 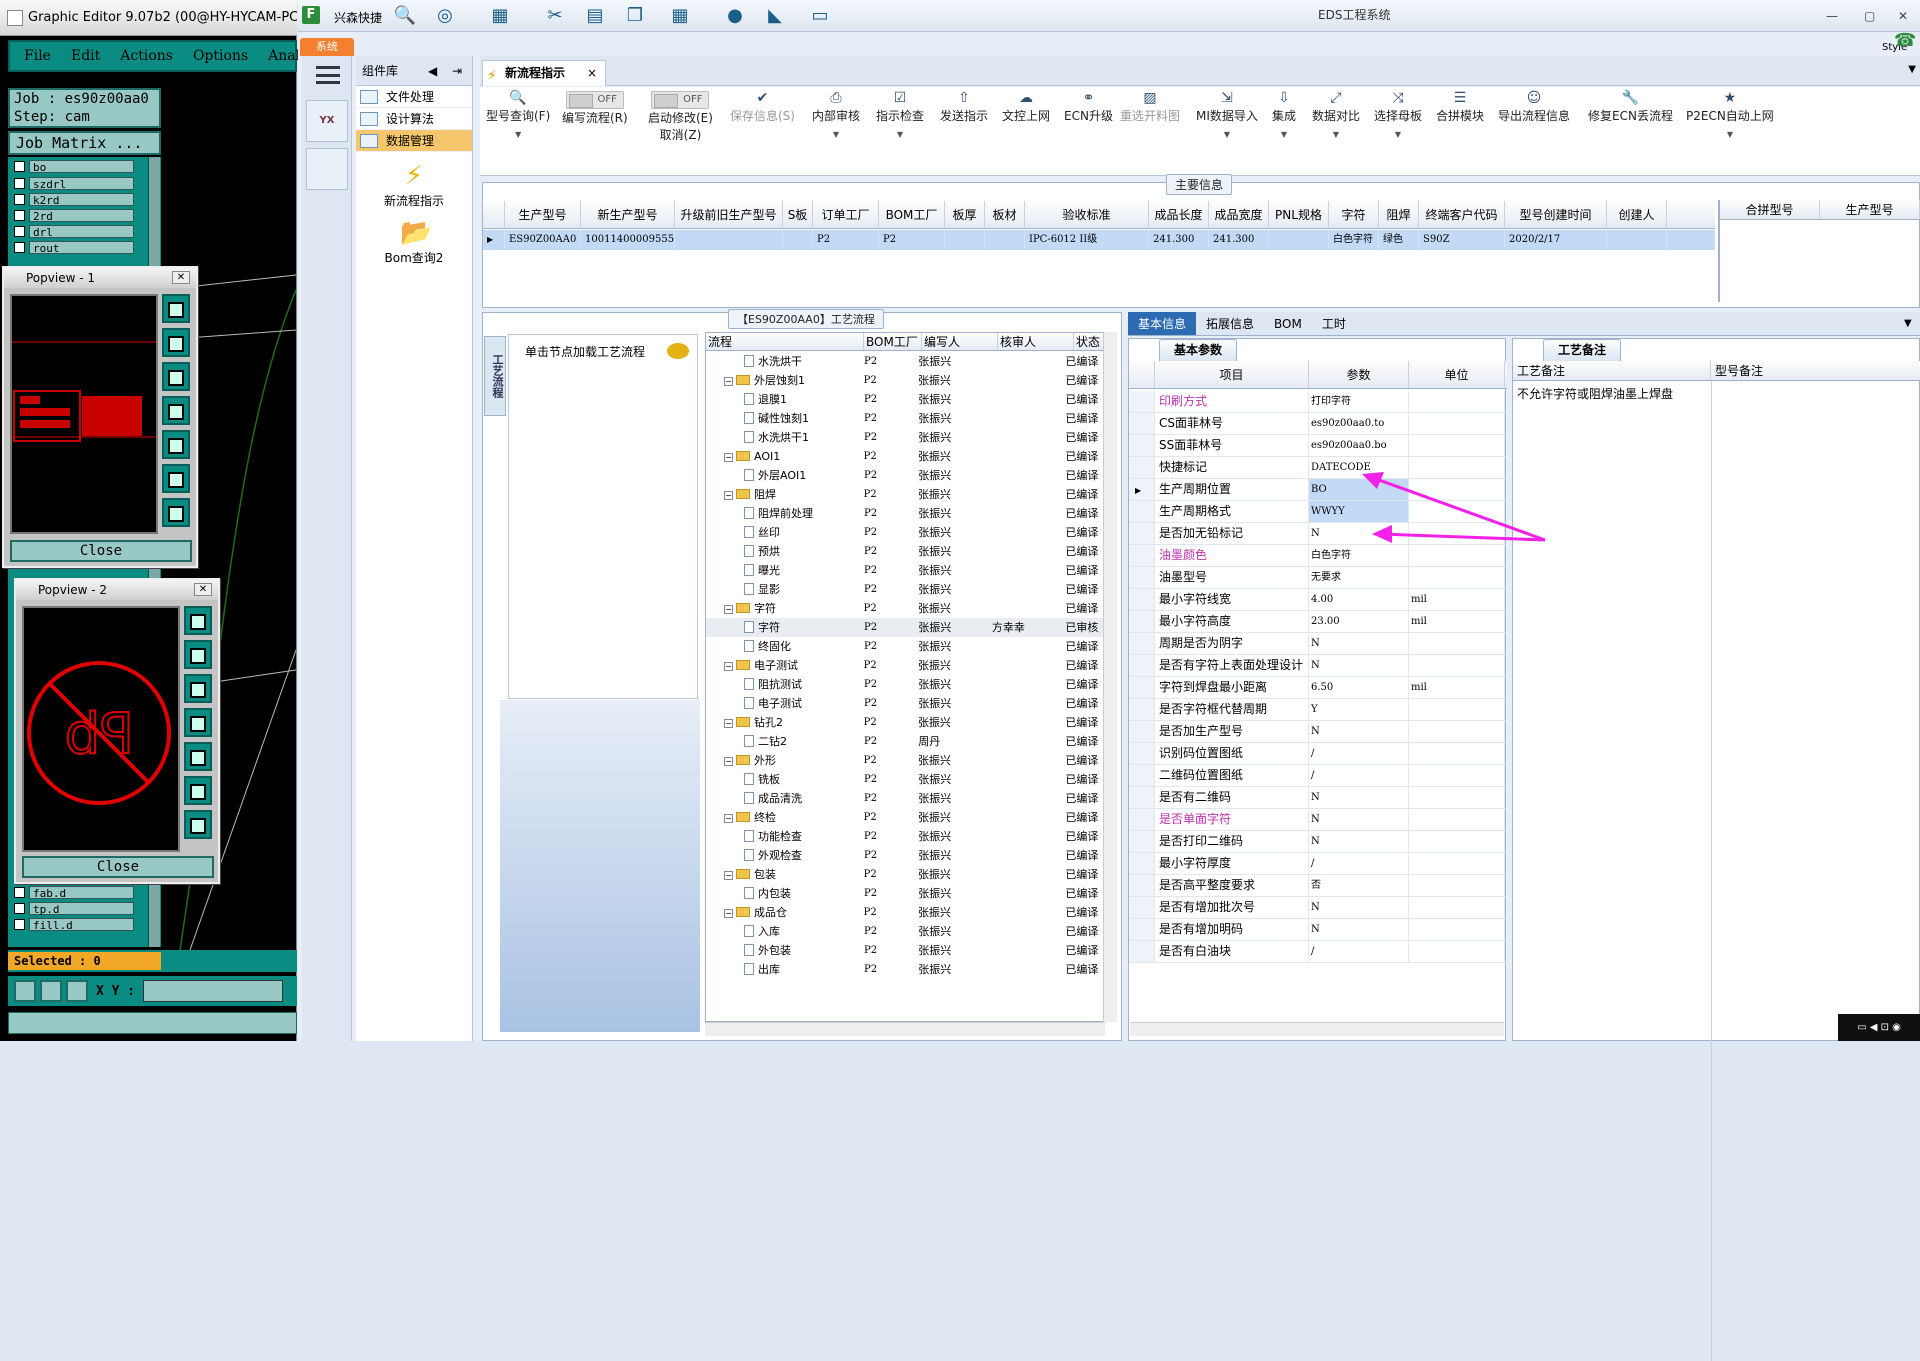 I want to click on col-header: 编写人, so click(x=960, y=341).